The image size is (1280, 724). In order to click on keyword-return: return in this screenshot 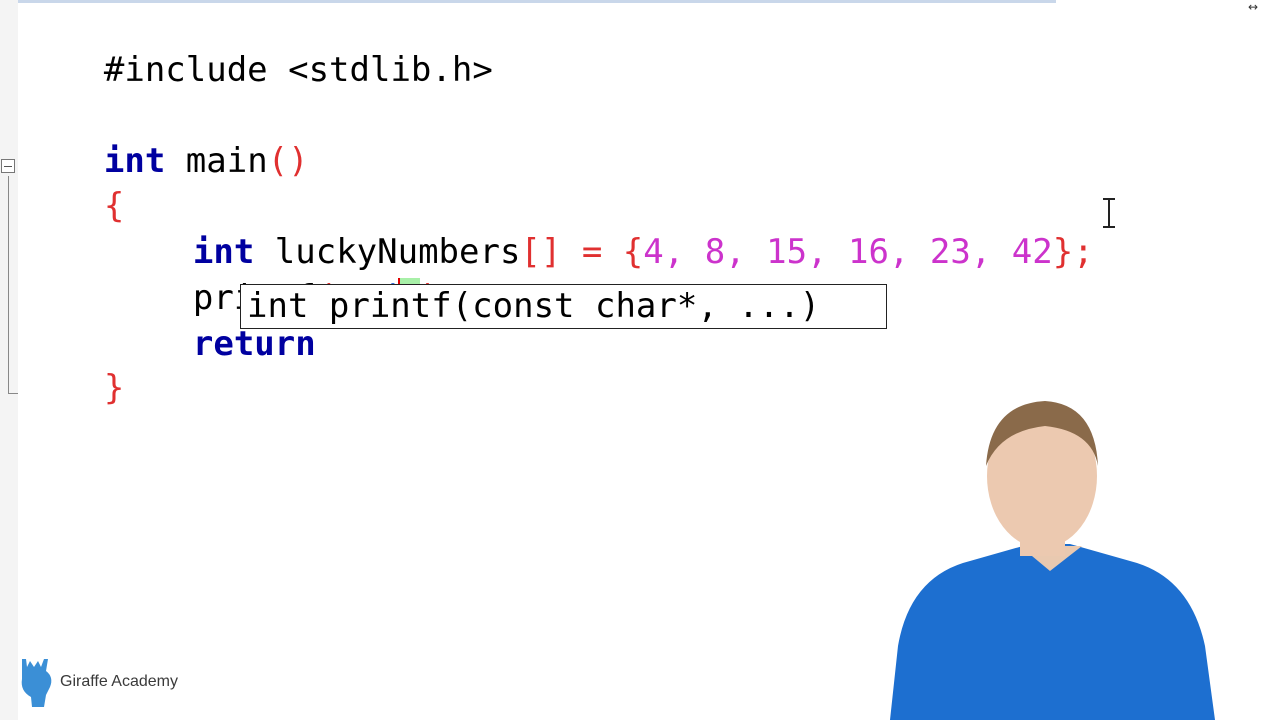, I will do `click(254, 344)`.